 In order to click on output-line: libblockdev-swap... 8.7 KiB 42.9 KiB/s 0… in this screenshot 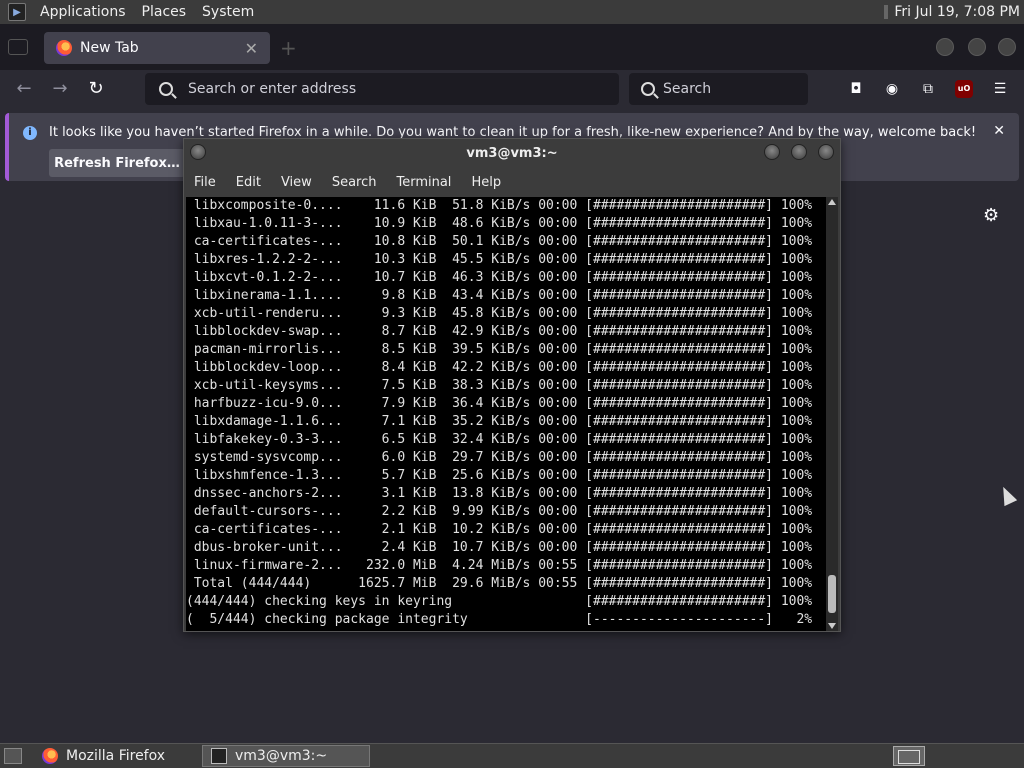, I will do `click(499, 331)`.